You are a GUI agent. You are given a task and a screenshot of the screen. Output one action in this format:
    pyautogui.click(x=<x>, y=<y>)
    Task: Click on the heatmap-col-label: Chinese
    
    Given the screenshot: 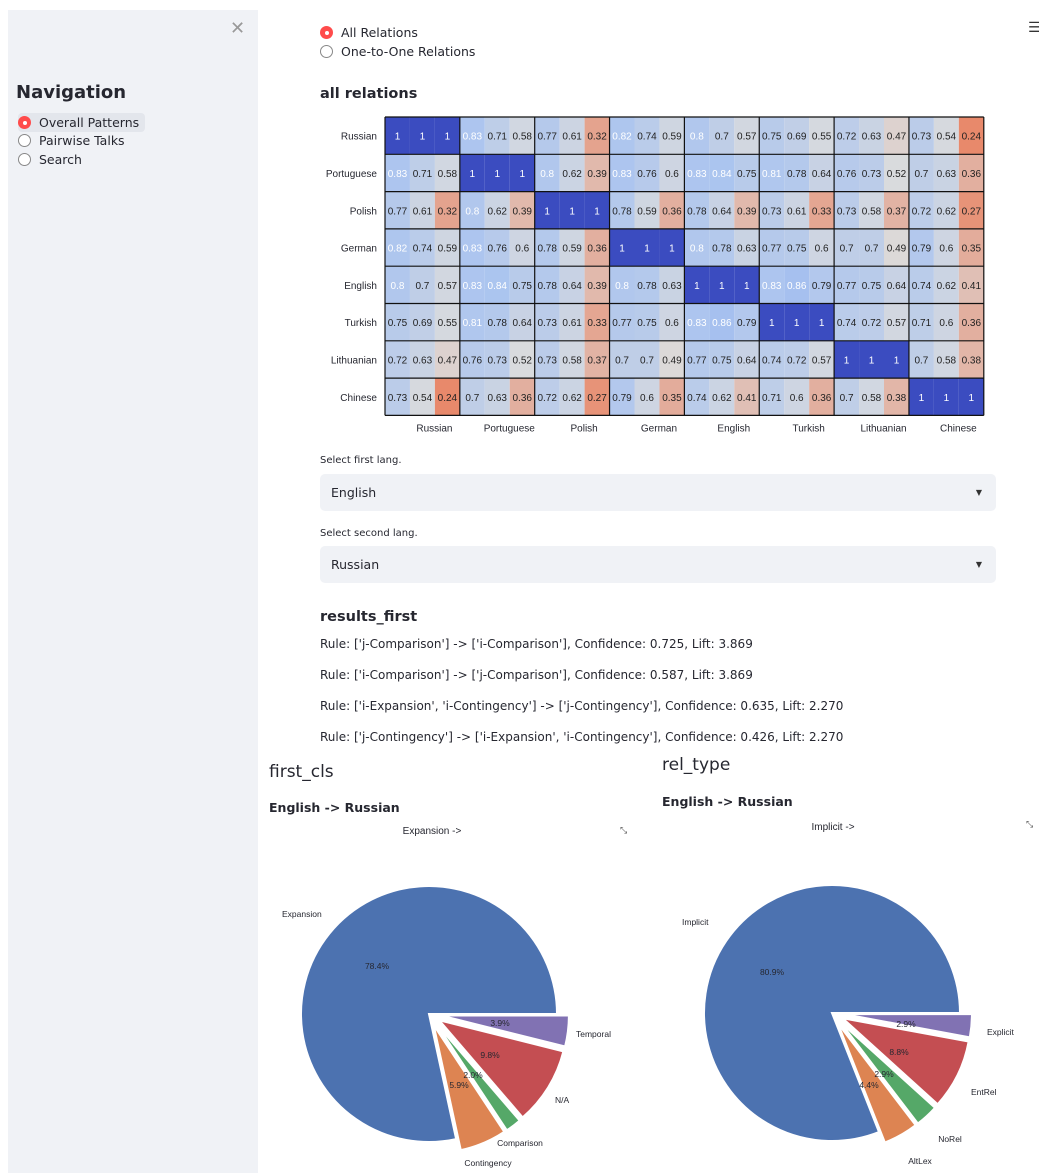 What is the action you would take?
    pyautogui.click(x=958, y=428)
    